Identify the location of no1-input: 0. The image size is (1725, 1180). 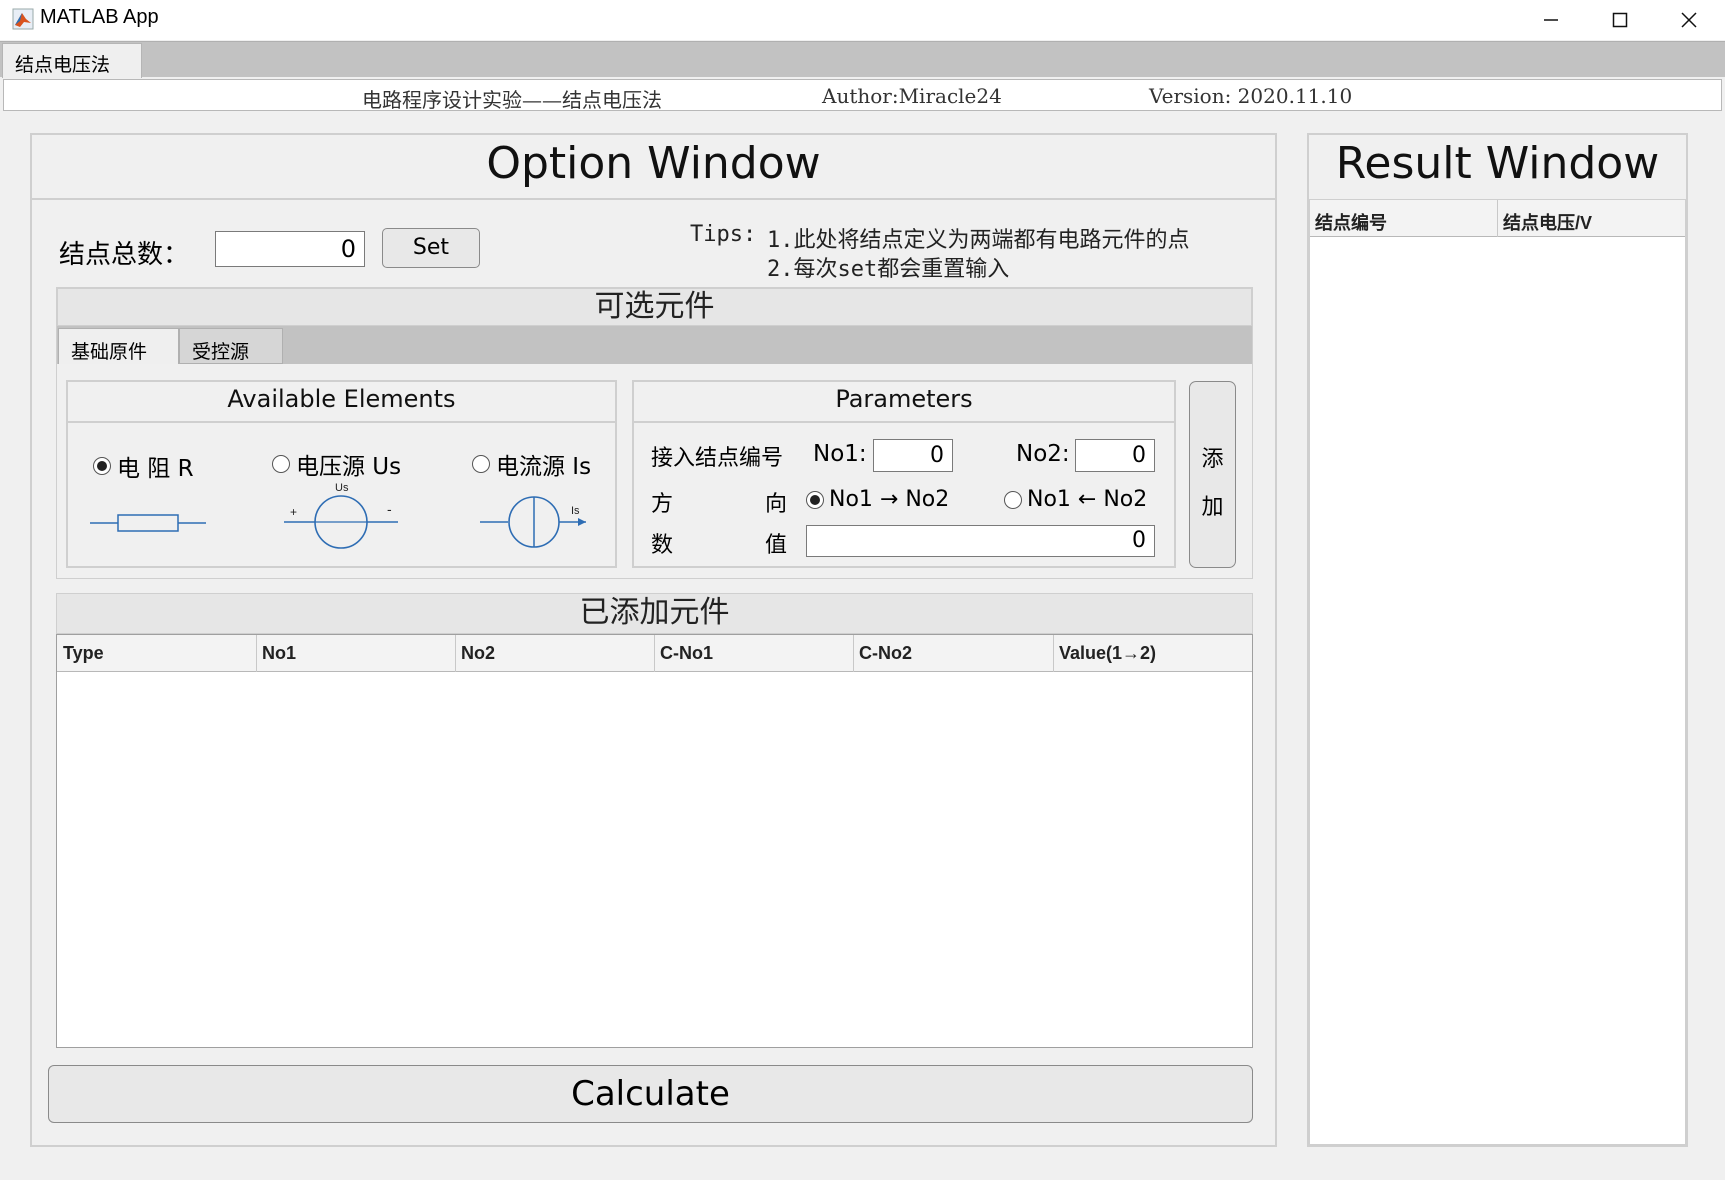
(913, 455).